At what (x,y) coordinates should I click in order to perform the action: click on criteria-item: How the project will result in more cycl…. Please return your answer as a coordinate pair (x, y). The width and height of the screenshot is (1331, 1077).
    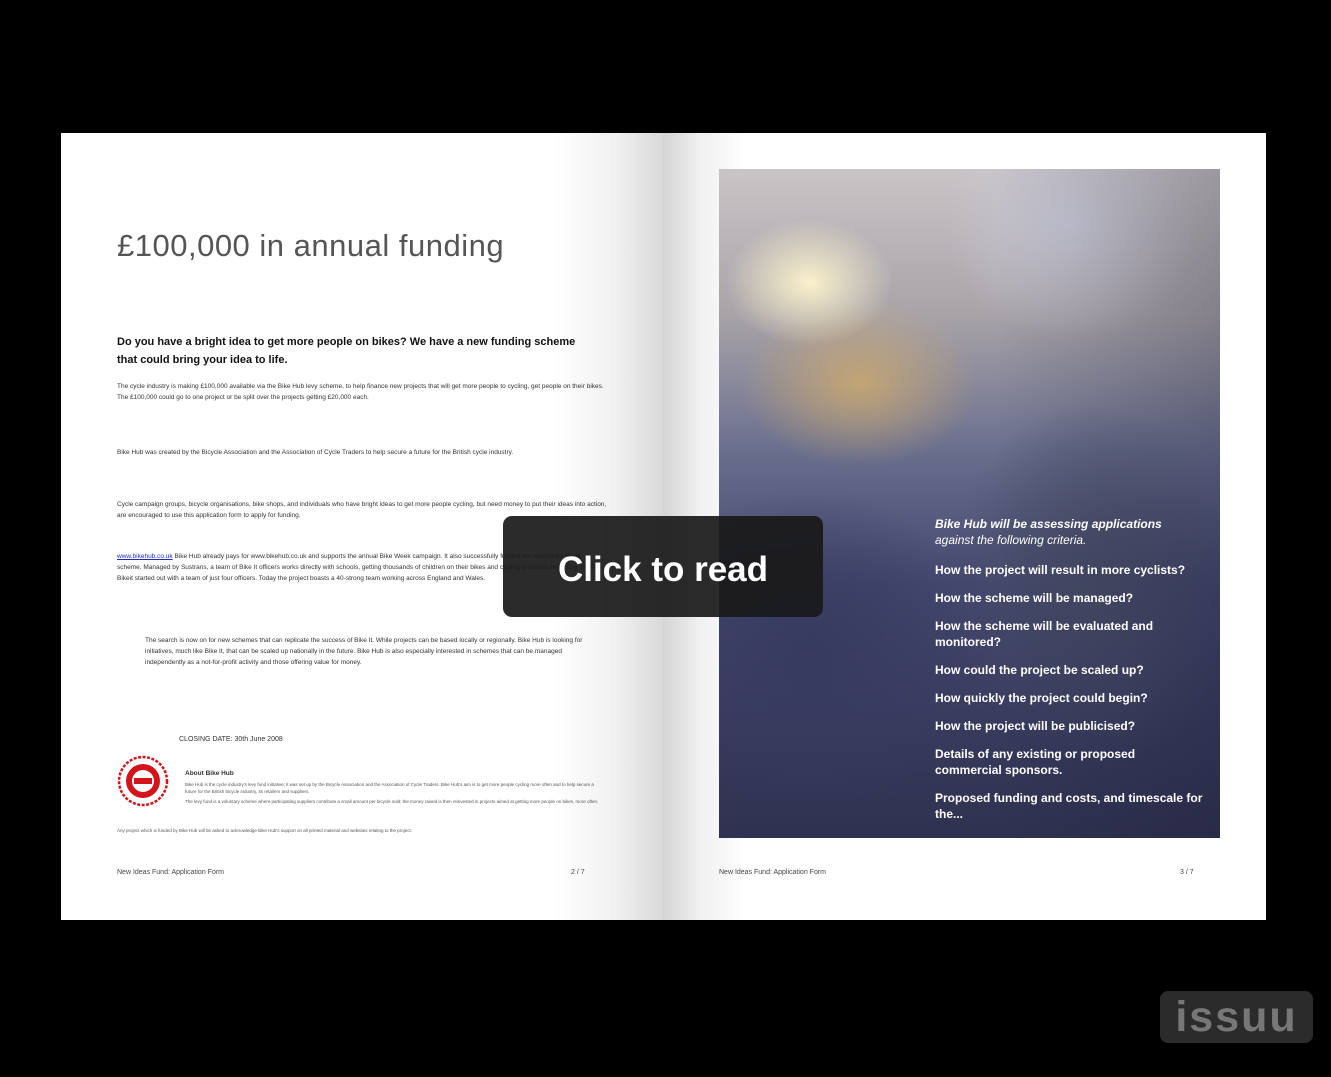
    Looking at the image, I should click on (1060, 570).